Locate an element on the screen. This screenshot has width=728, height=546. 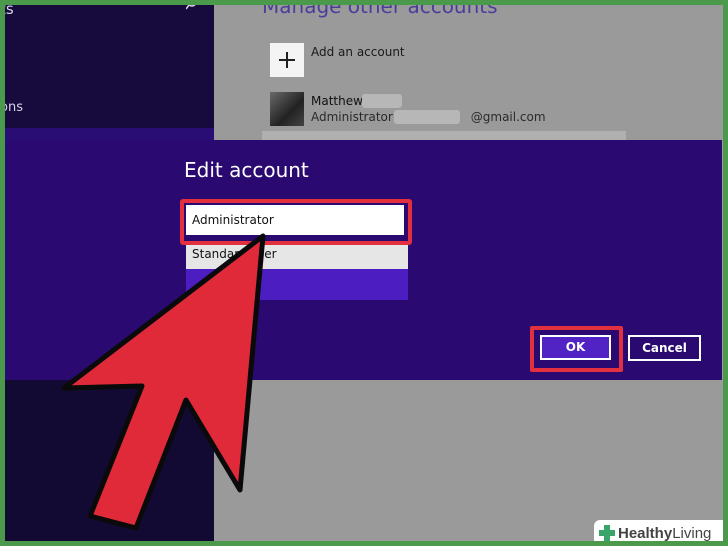
healthy-living-plus-icon is located at coordinates (607, 533).